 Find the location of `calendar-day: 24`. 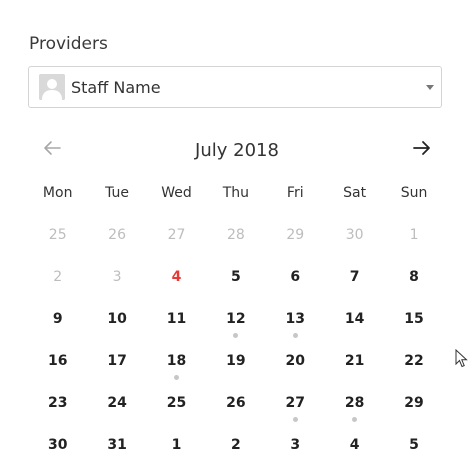

calendar-day: 24 is located at coordinates (116, 411).